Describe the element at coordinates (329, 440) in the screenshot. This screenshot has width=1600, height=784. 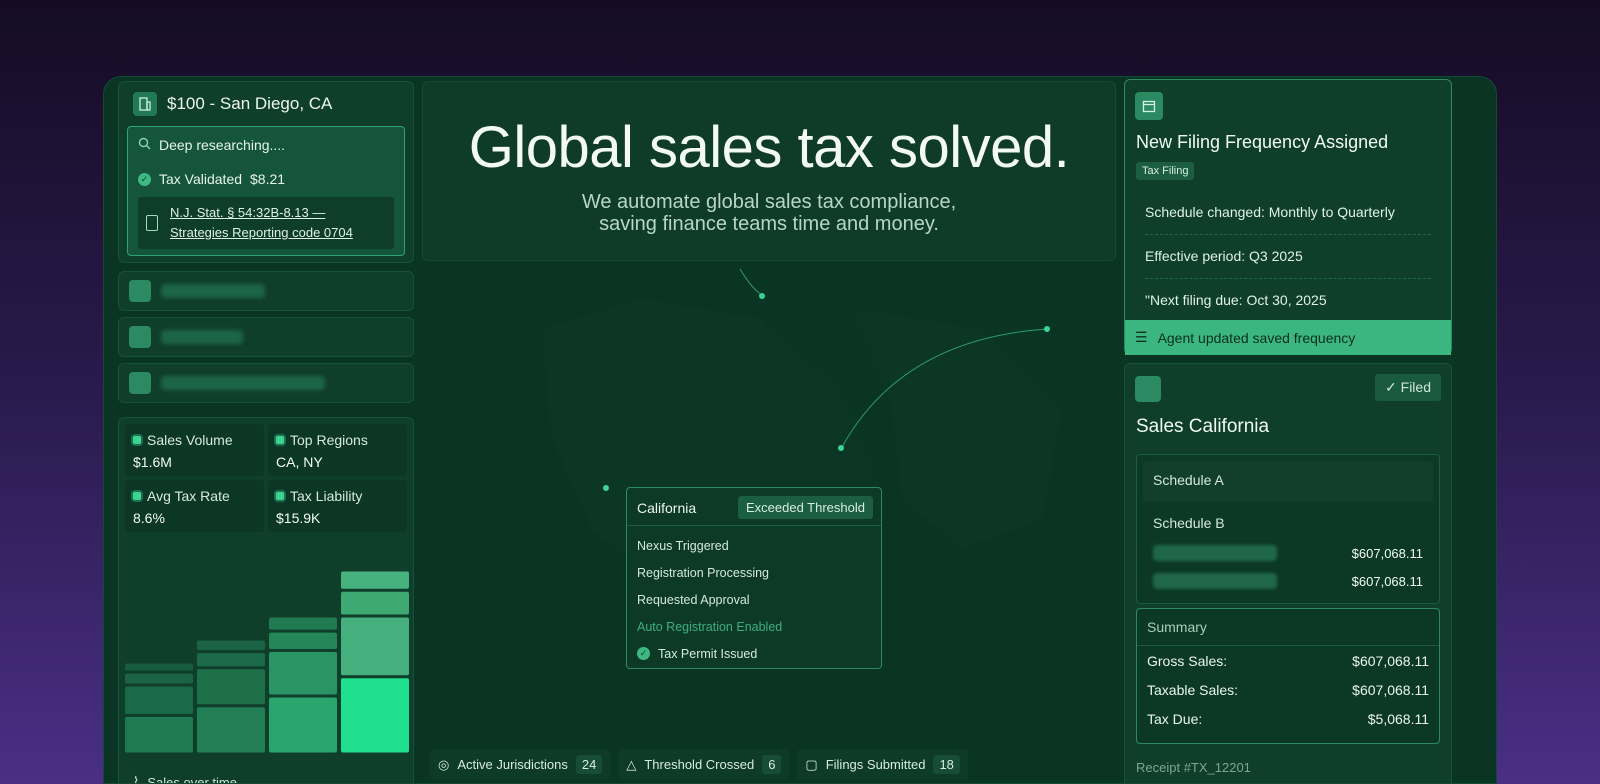
I see `stat-label: Top Regions` at that location.